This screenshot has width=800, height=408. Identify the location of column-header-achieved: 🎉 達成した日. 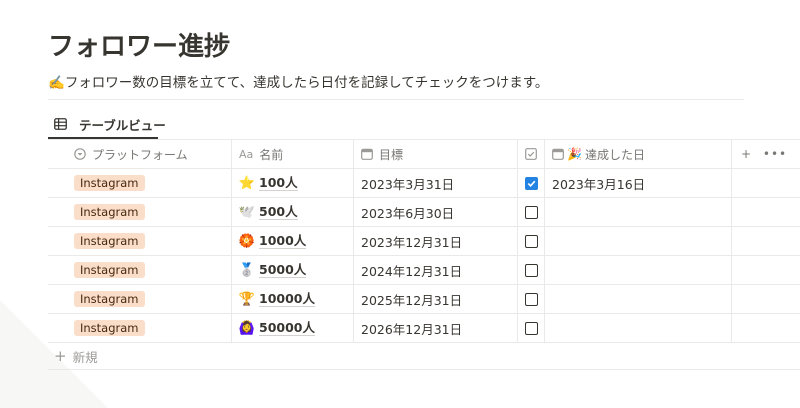
(638, 154).